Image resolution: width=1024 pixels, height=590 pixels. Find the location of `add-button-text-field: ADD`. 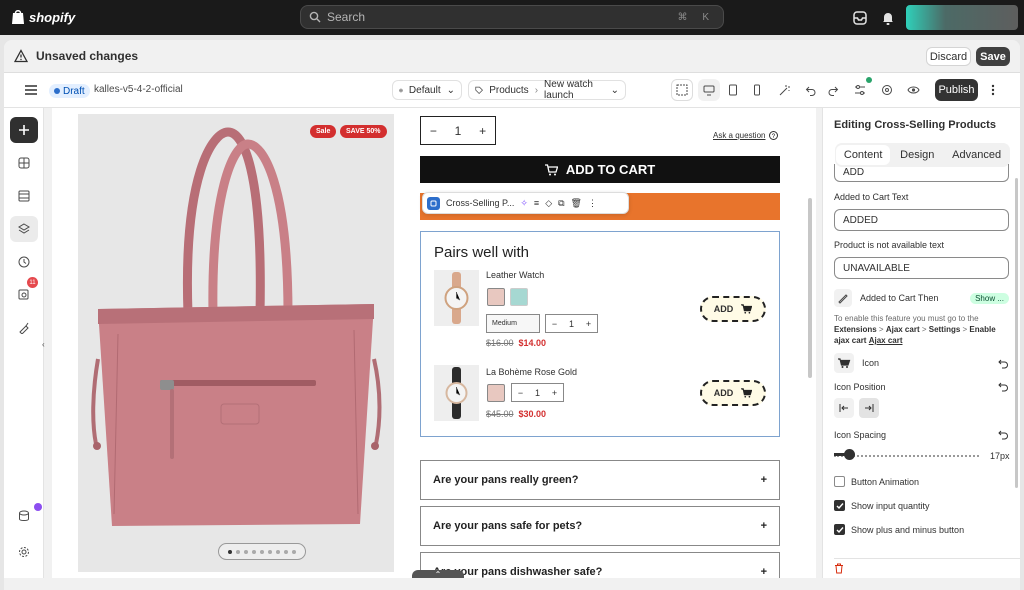

add-button-text-field: ADD is located at coordinates (921, 173).